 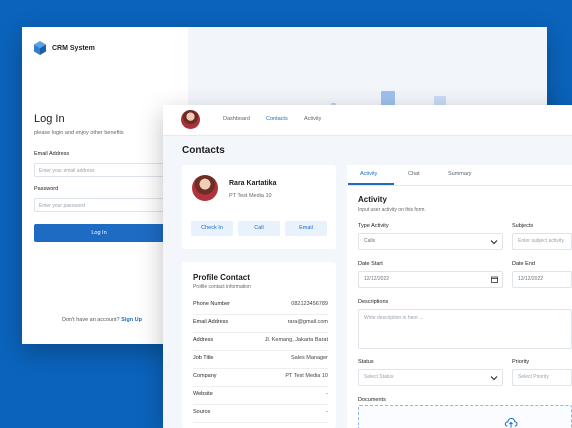 I want to click on row-key: Address, so click(x=203, y=340).